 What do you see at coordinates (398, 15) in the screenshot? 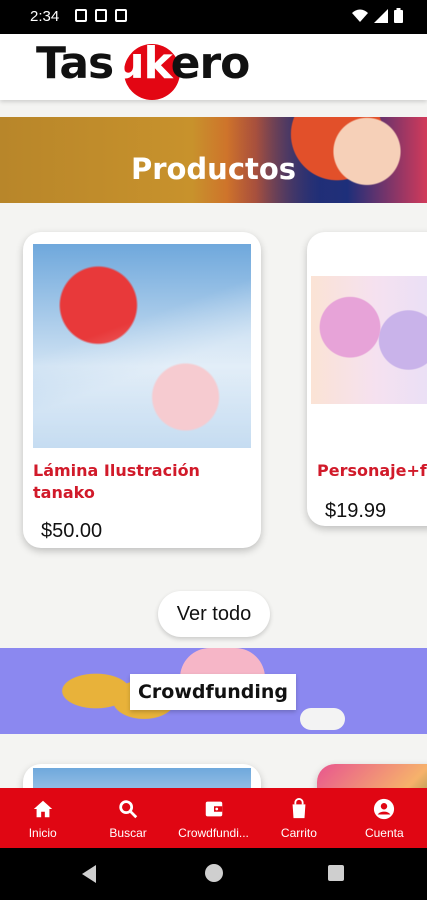
I see `battery-icon` at bounding box center [398, 15].